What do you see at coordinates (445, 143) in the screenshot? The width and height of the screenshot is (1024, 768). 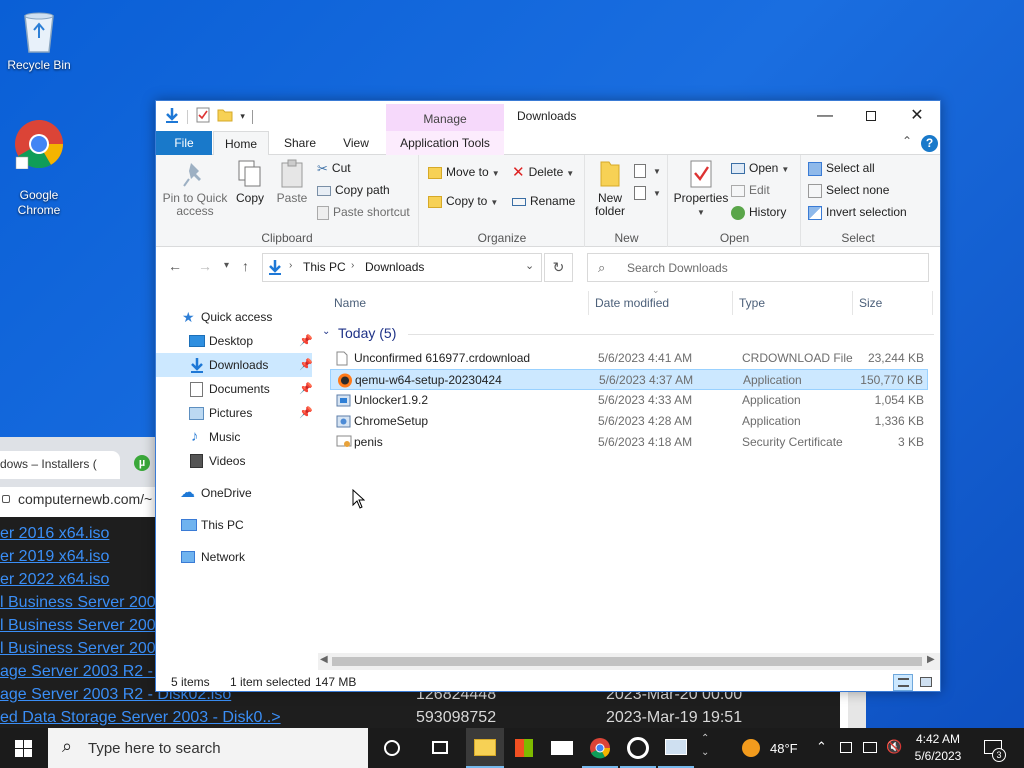 I see `tab-application-tools: Application Tools` at bounding box center [445, 143].